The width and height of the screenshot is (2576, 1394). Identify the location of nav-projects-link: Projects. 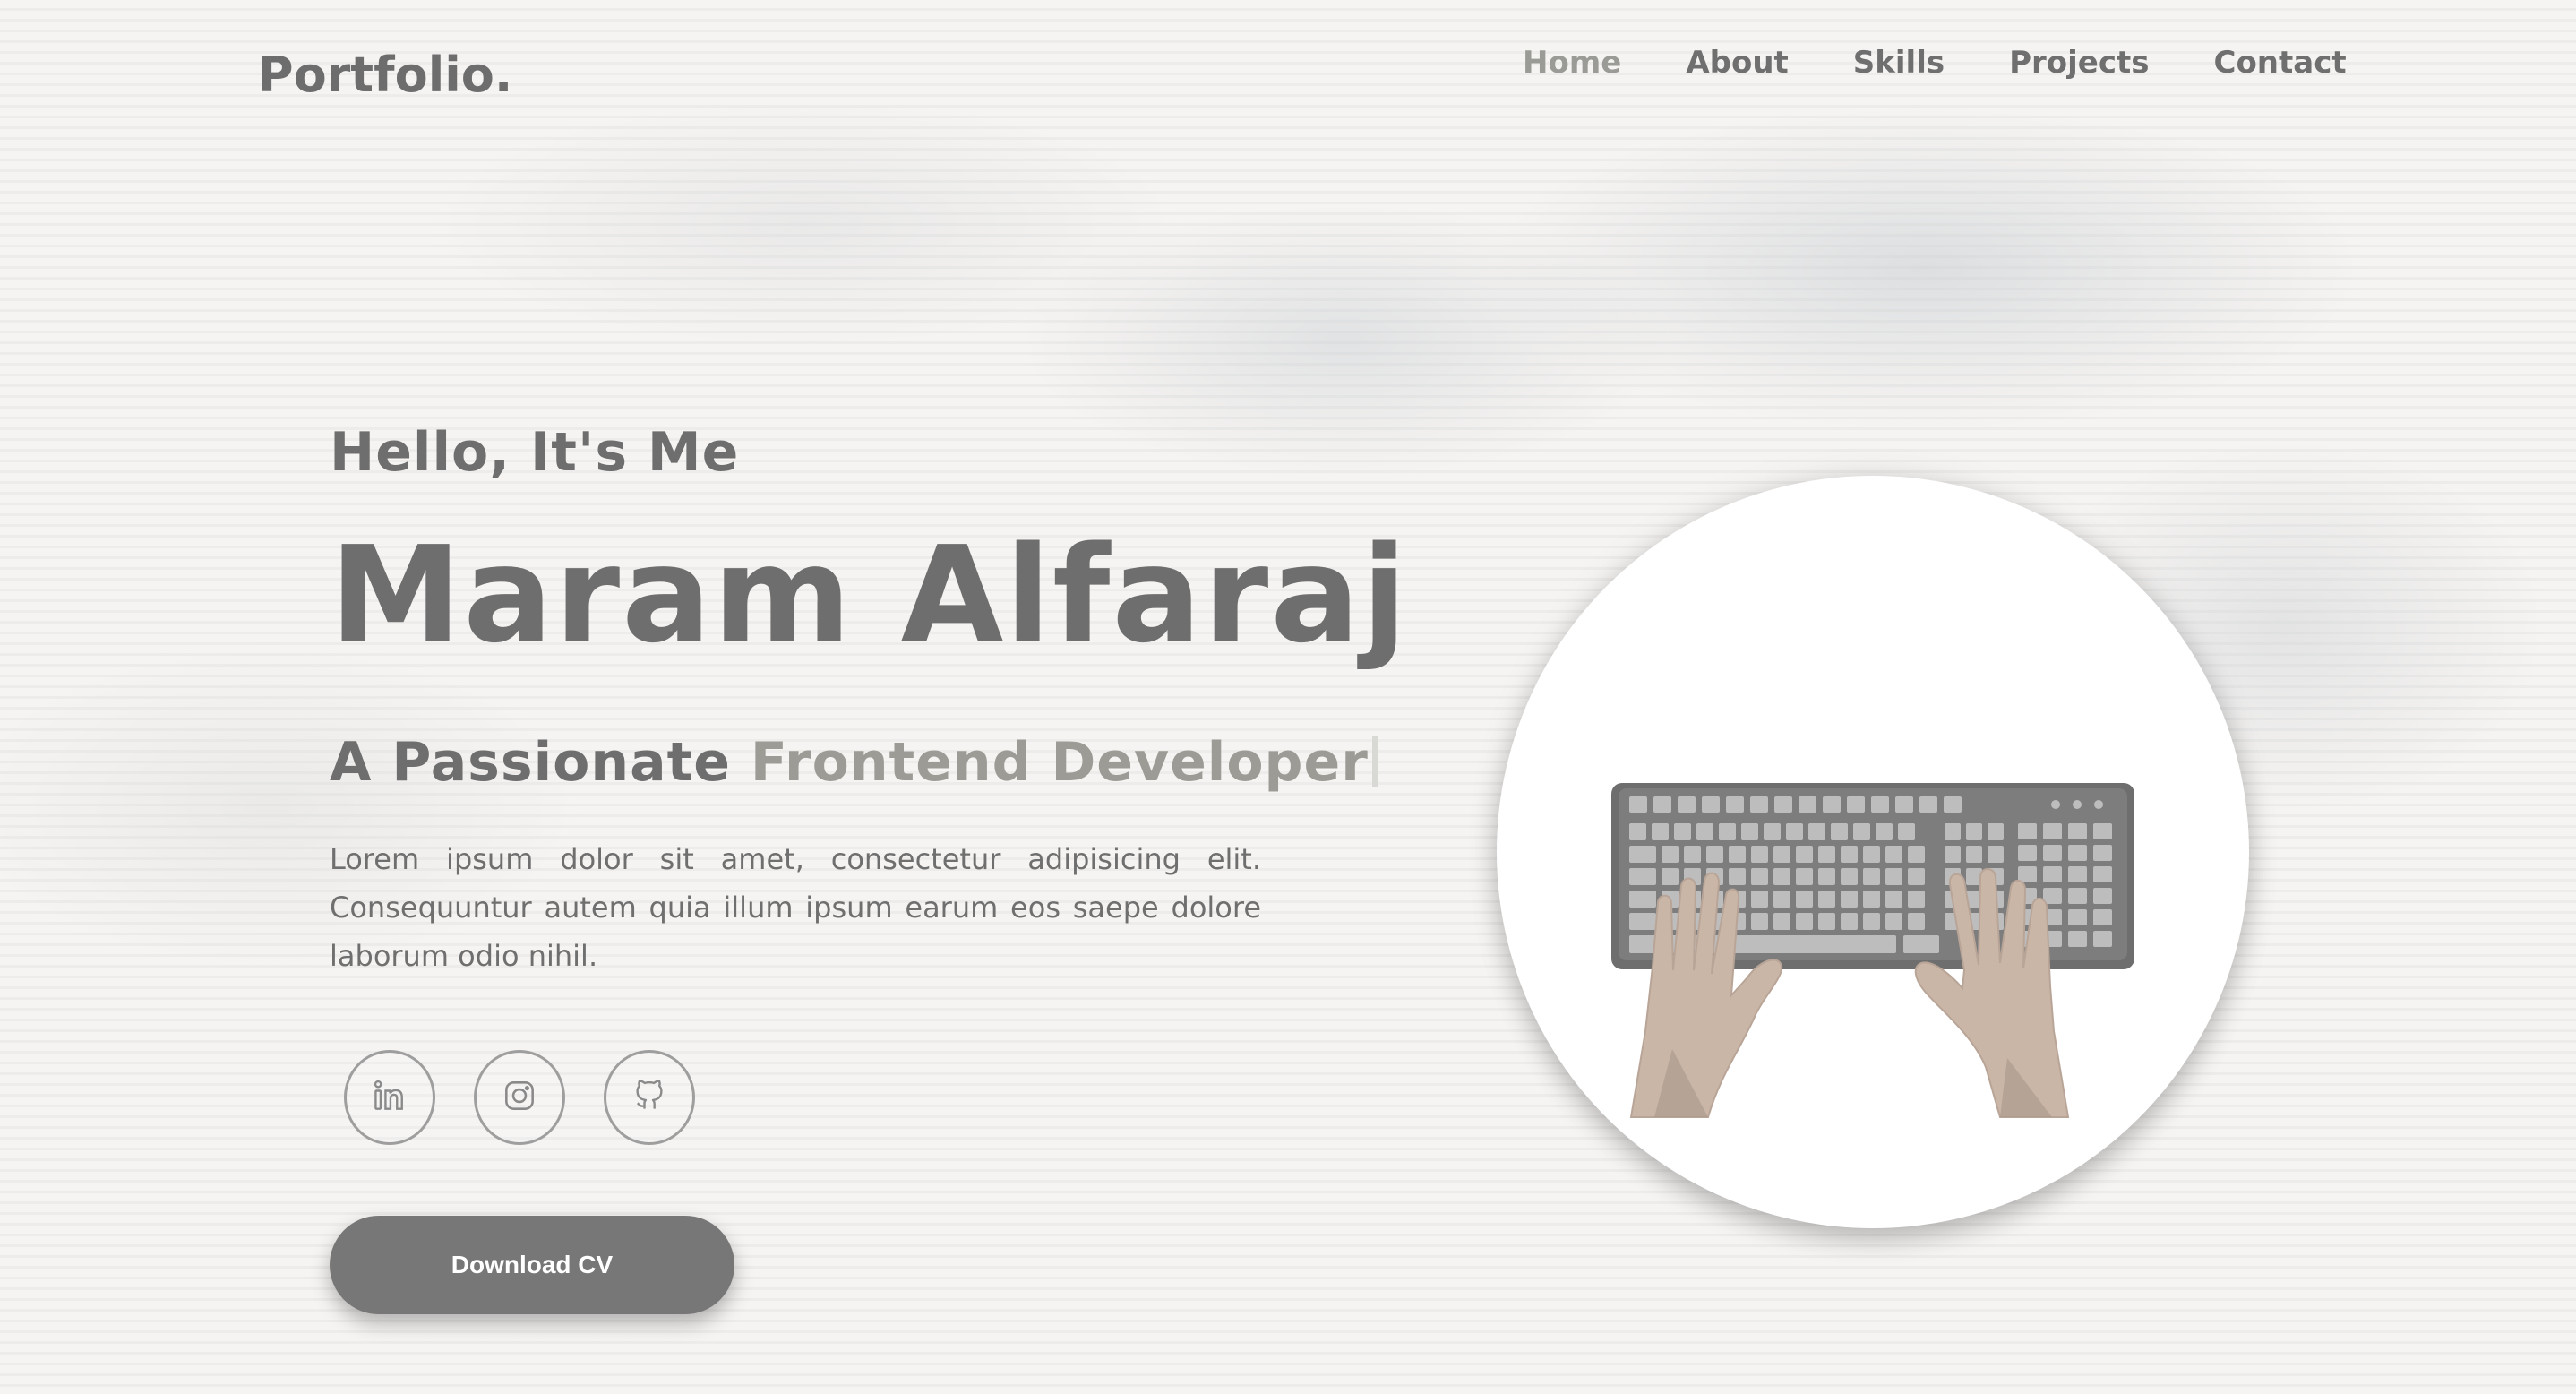
(2079, 63).